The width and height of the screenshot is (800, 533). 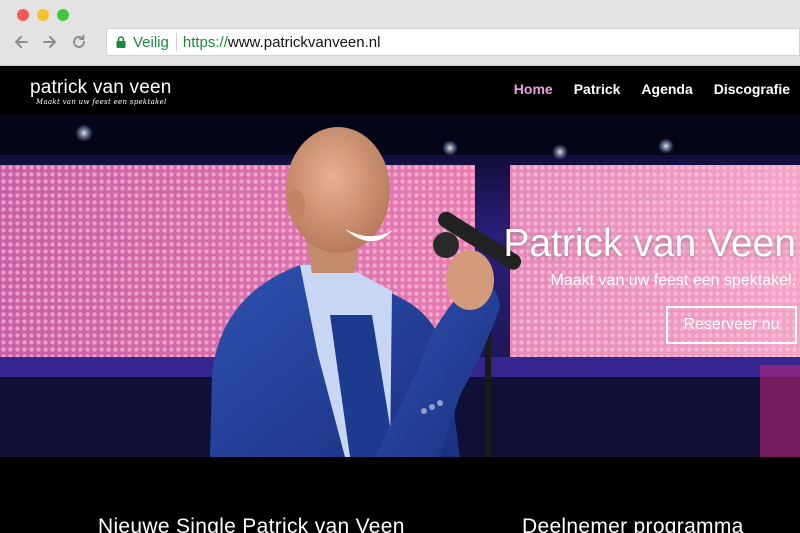 I want to click on browser-nav-buttons, so click(x=50, y=42).